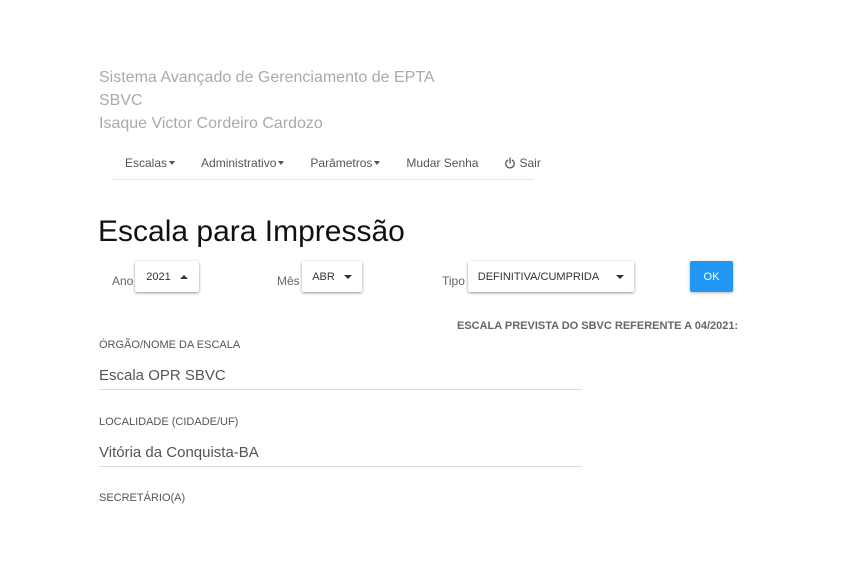 This screenshot has height=563, width=850. Describe the element at coordinates (239, 163) in the screenshot. I see `nav-administrativo-label: Administrativo` at that location.